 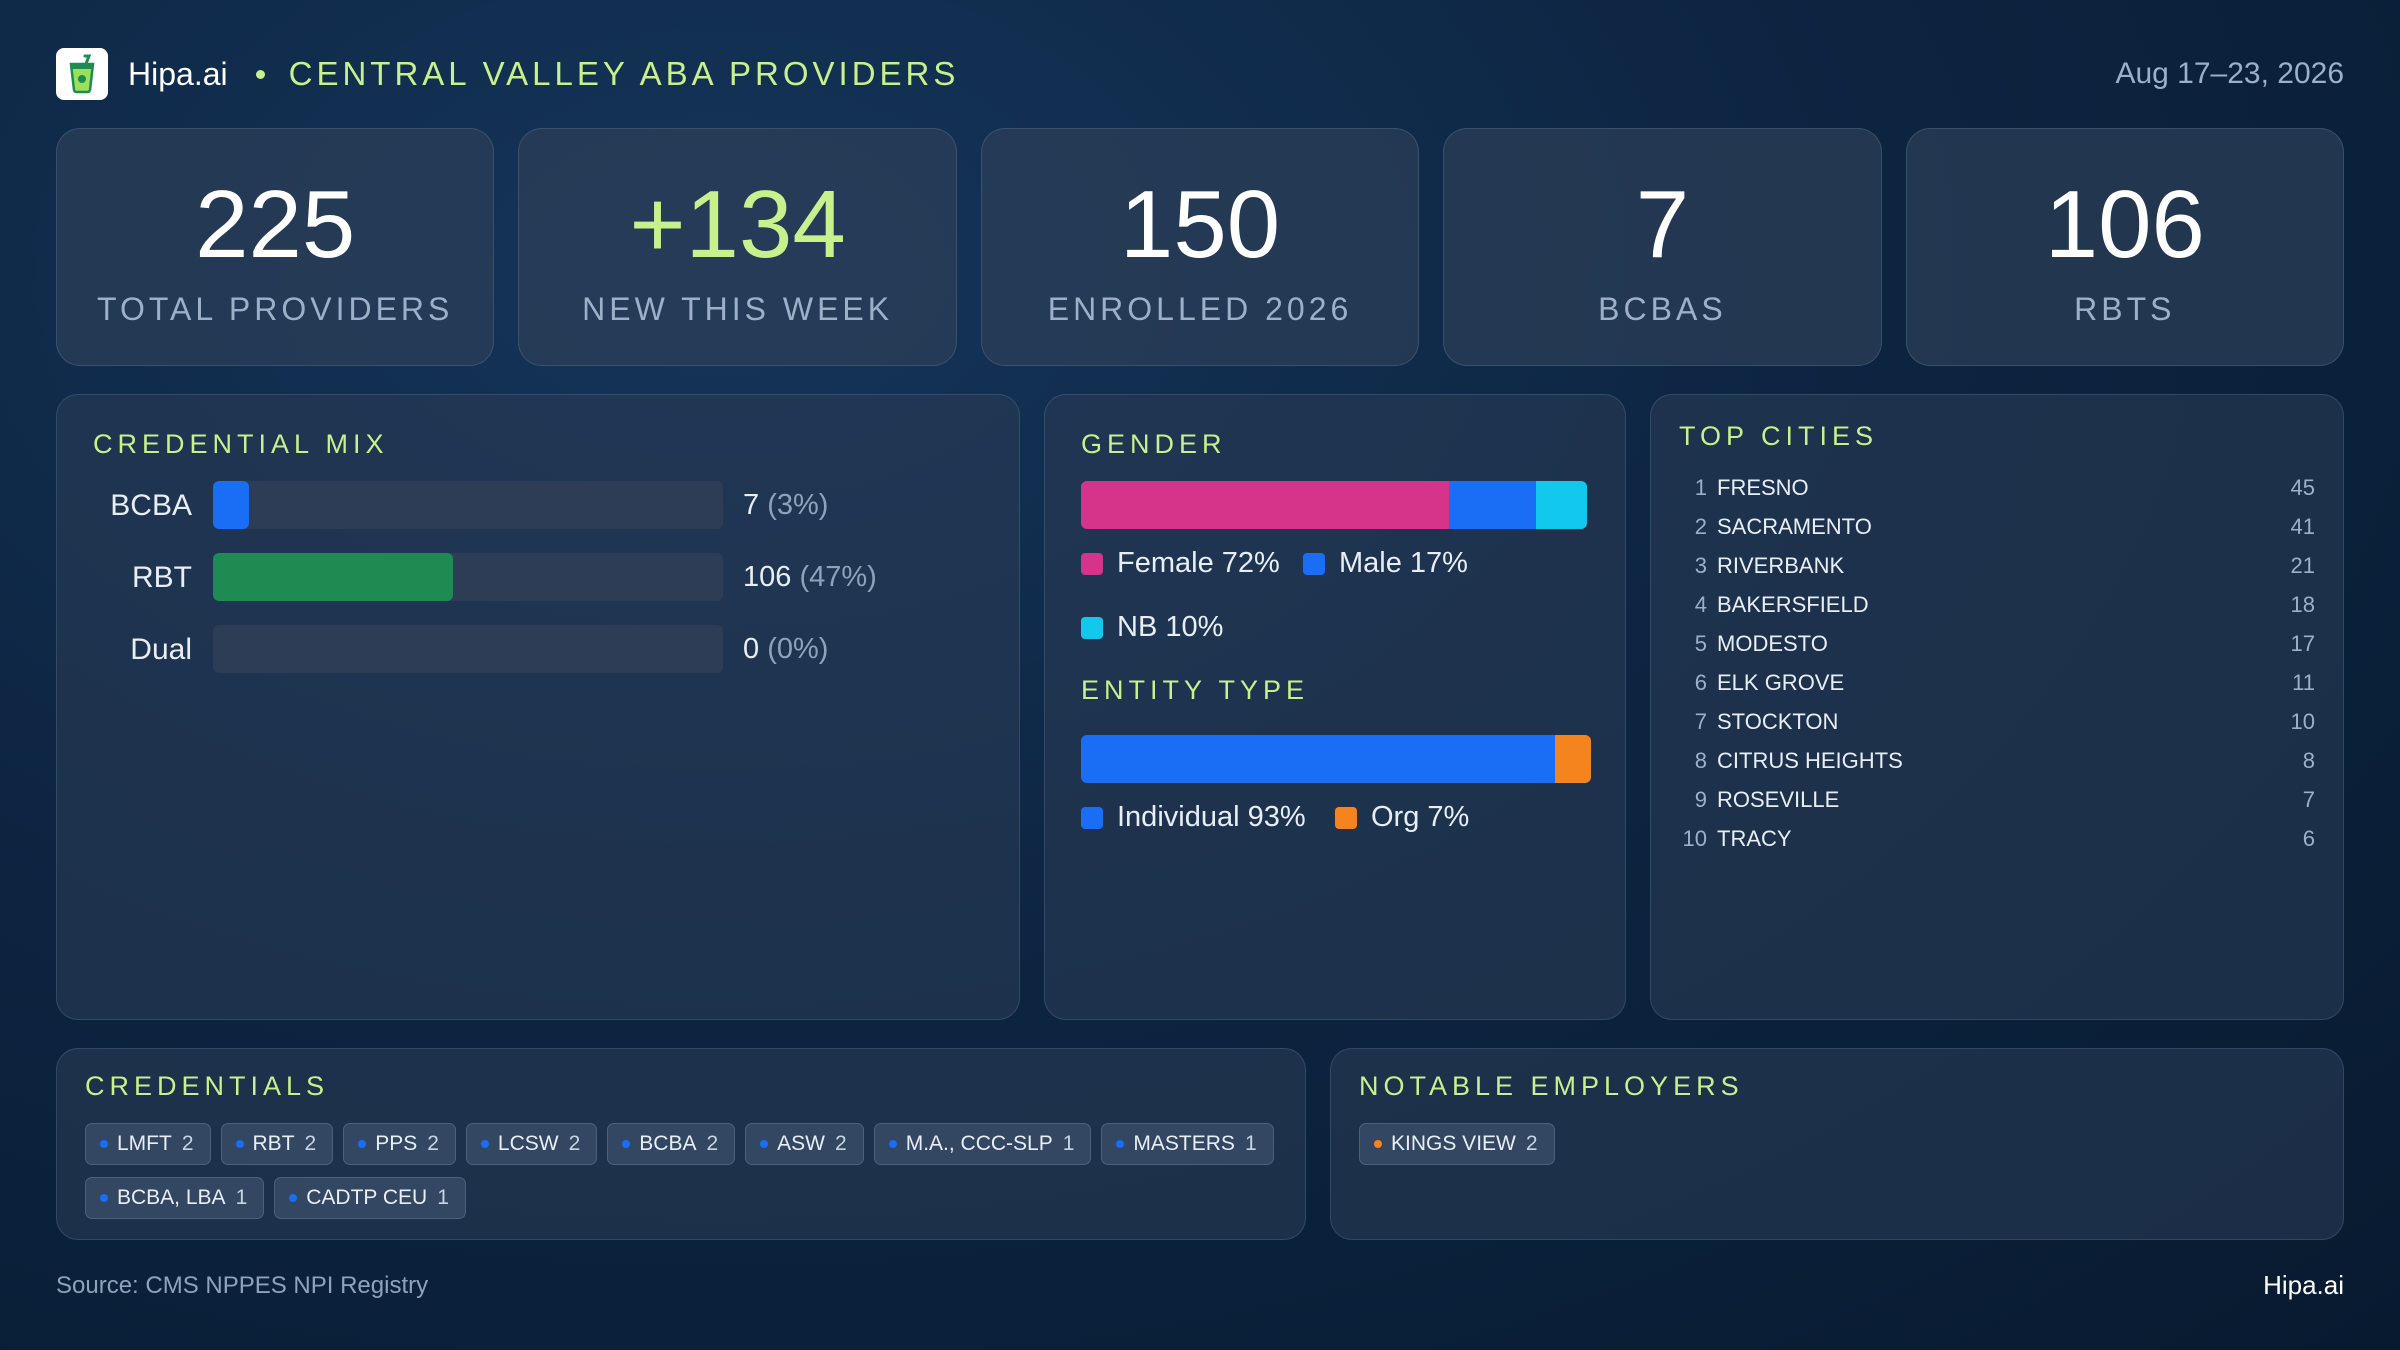 I want to click on stack-segment-nb, so click(x=1561, y=505).